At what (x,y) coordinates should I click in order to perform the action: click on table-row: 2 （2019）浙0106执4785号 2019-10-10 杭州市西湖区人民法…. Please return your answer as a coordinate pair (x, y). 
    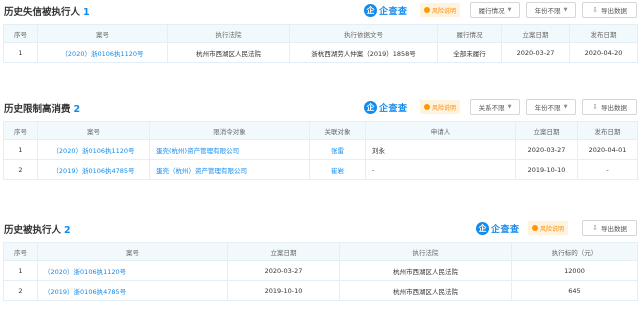
    Looking at the image, I should click on (320, 290).